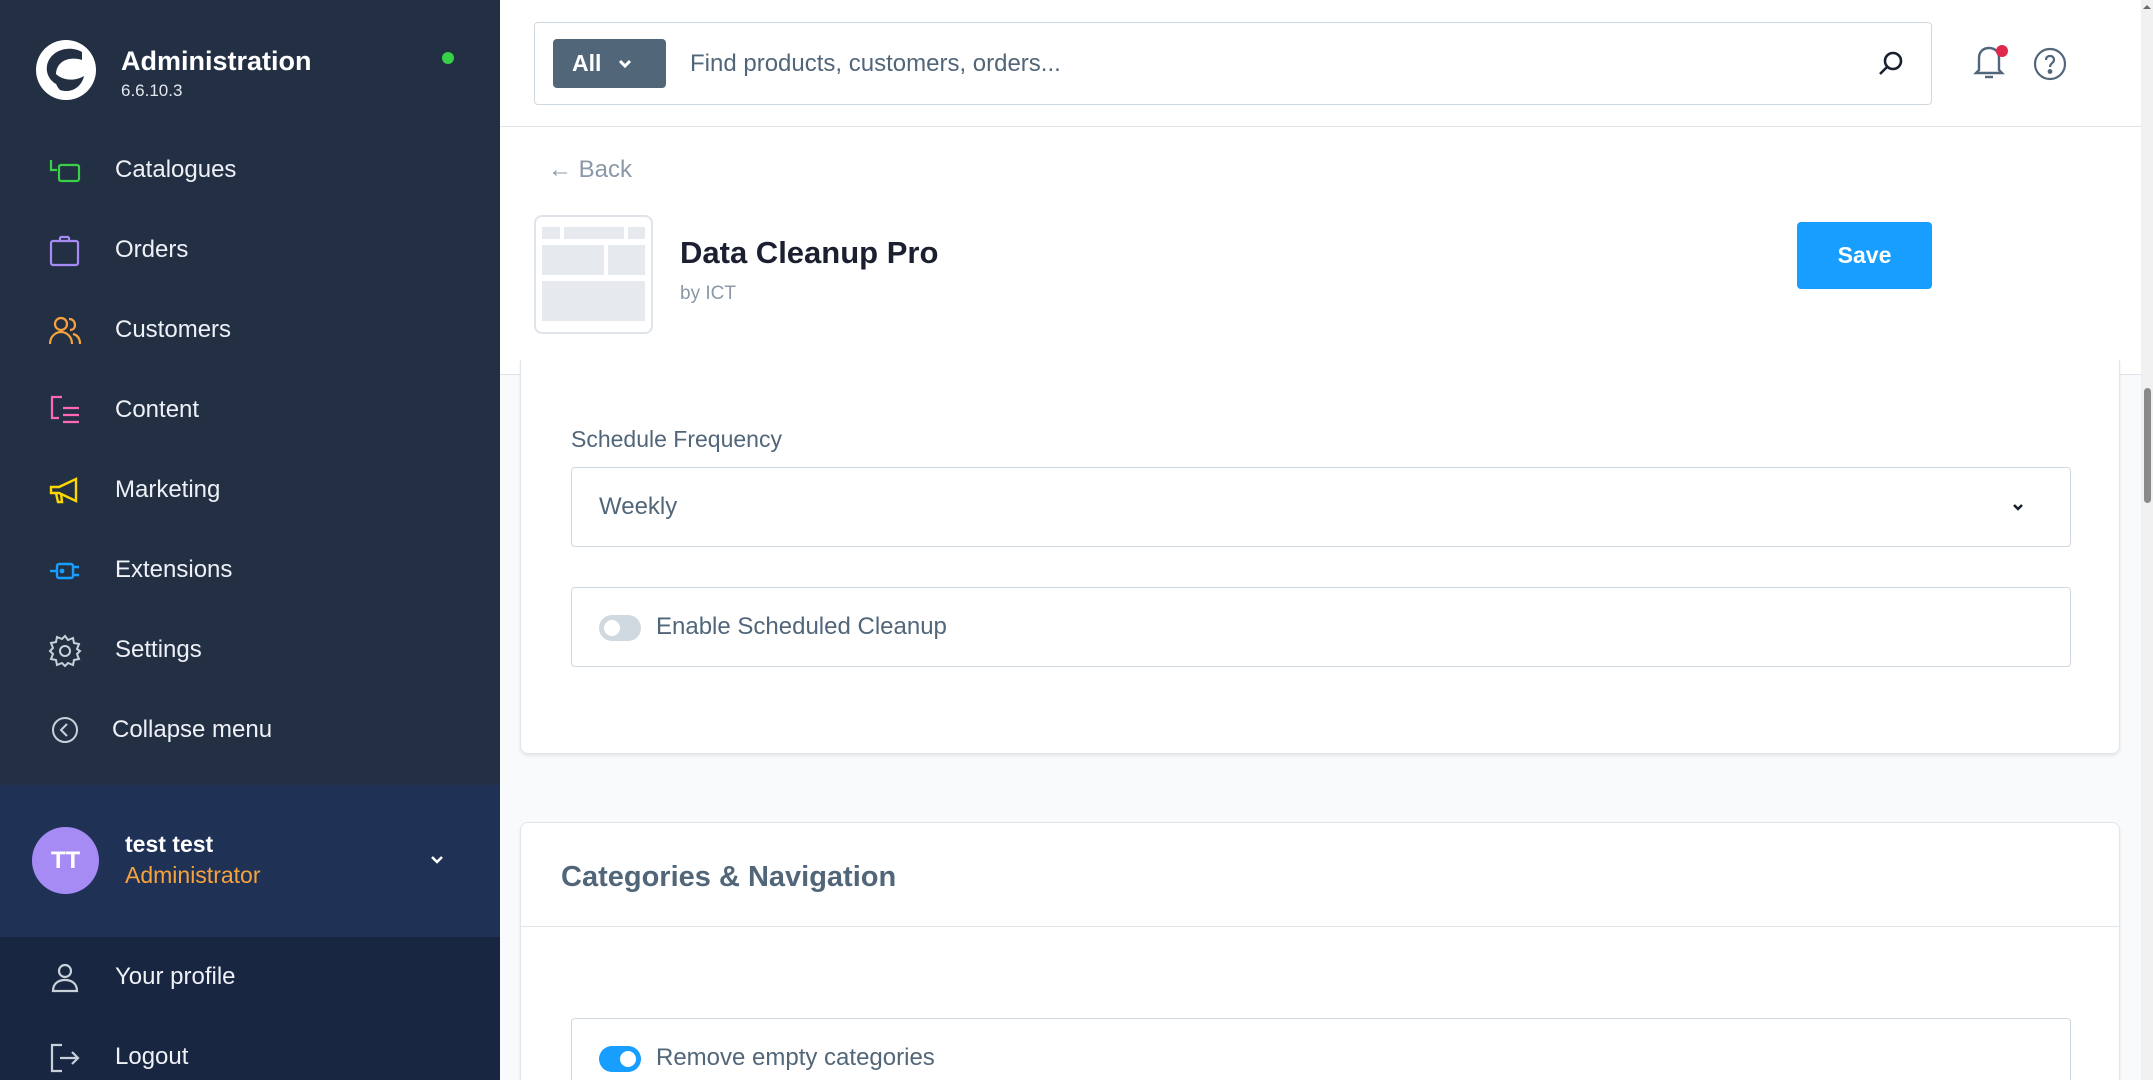  I want to click on scroll-up-arrow-icon, so click(2147, 7).